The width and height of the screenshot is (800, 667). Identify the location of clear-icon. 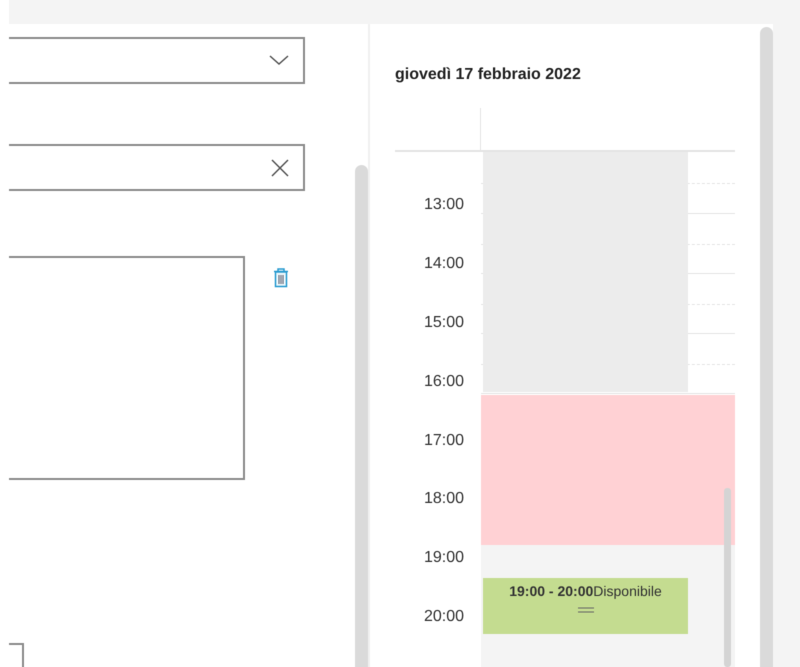
(280, 167).